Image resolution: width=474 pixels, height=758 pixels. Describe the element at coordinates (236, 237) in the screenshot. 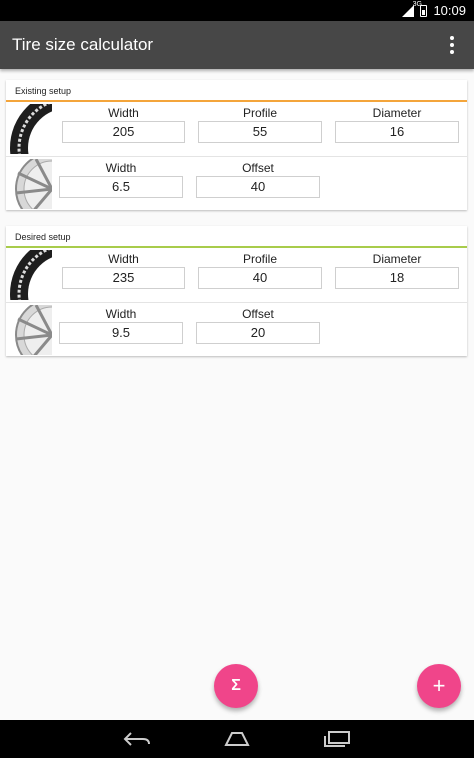

I see `desired-setup-header: Desired setup` at that location.